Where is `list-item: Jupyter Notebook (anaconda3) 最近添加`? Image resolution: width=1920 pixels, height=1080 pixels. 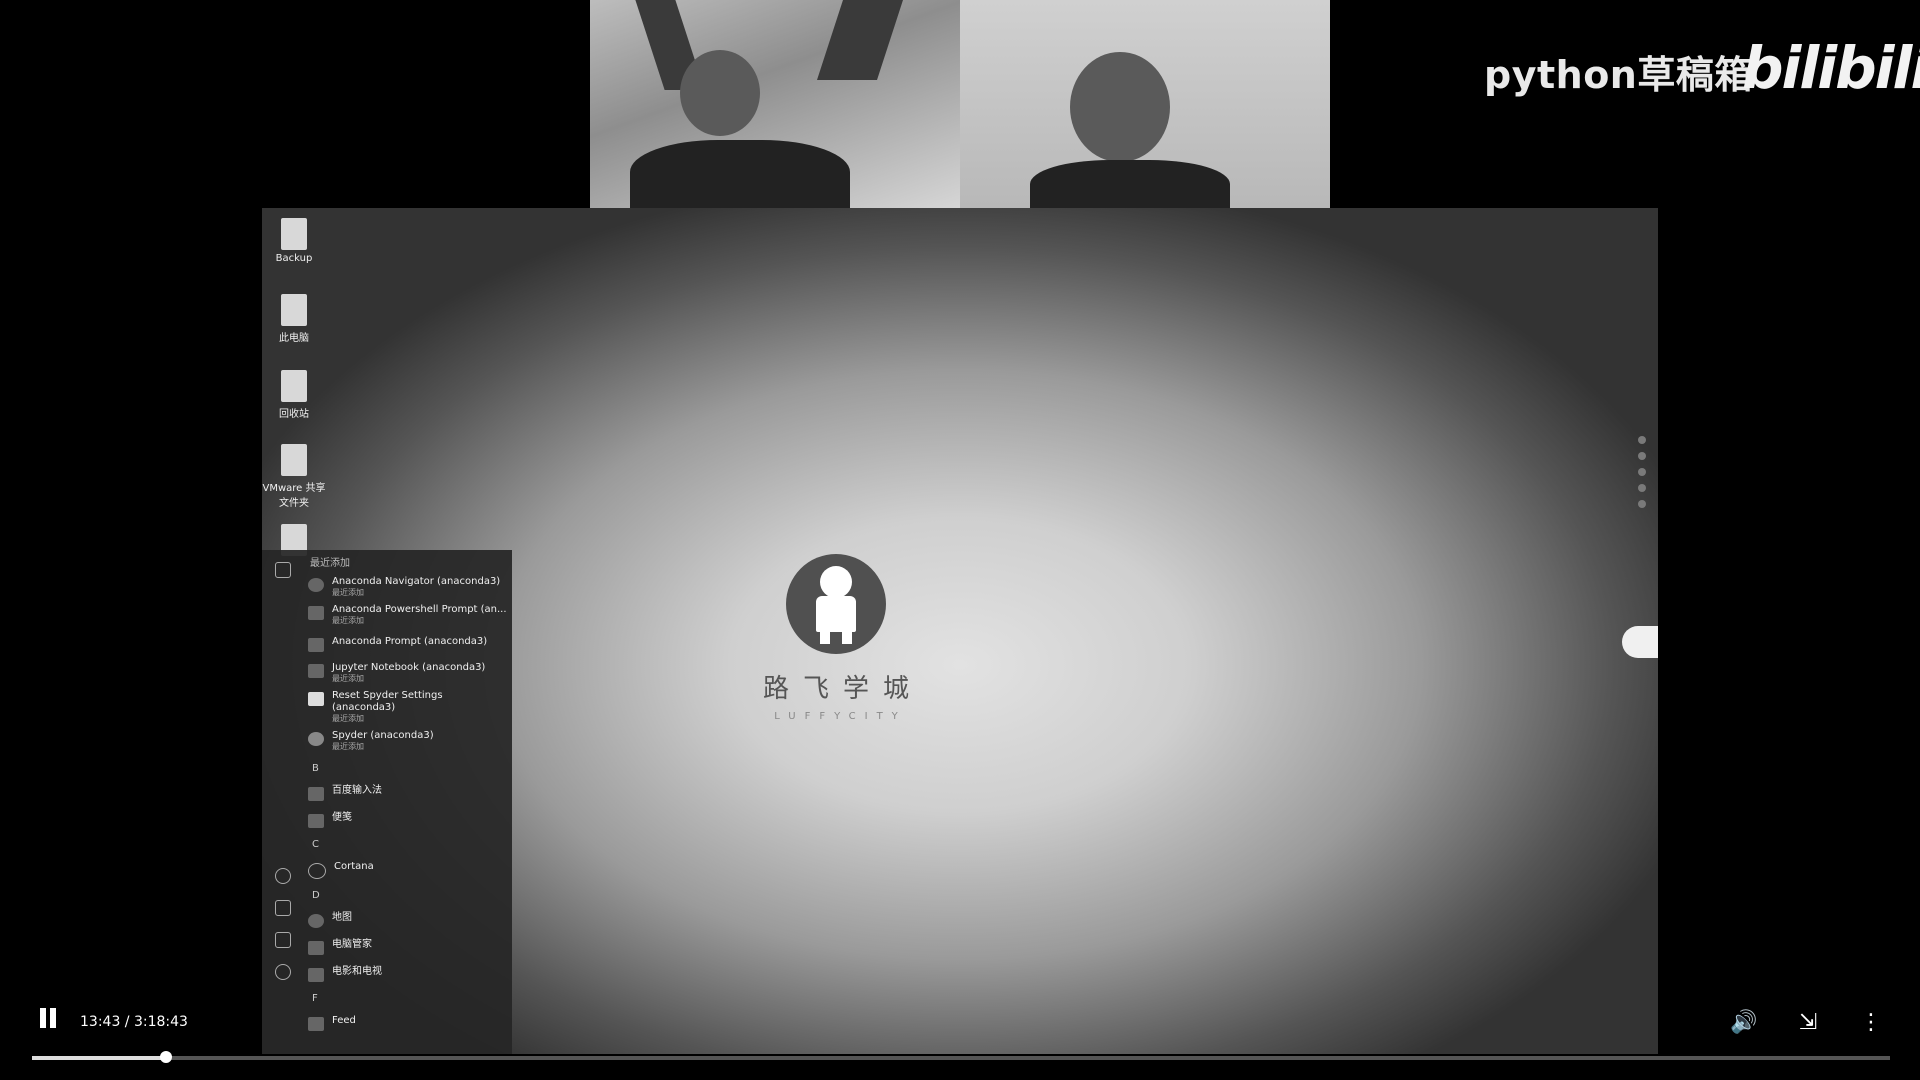
list-item: Jupyter Notebook (anaconda3) 最近添加 is located at coordinates (408, 673).